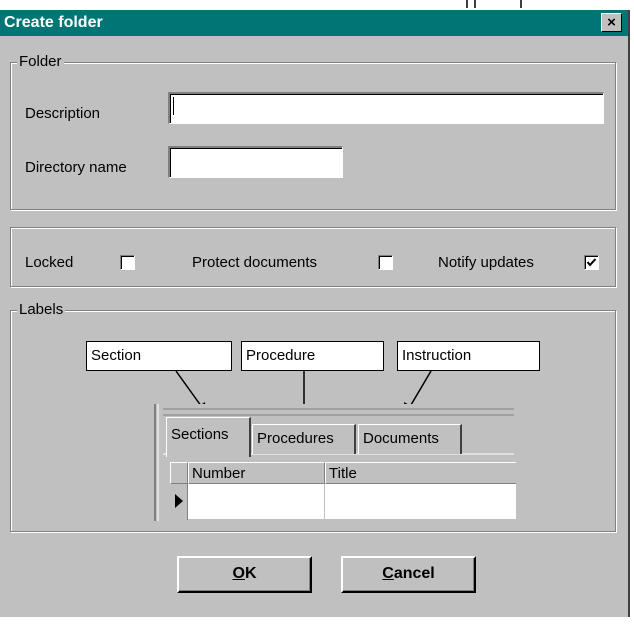 The width and height of the screenshot is (634, 627). Describe the element at coordinates (238, 573) in the screenshot. I see `ok-accelerator: O` at that location.